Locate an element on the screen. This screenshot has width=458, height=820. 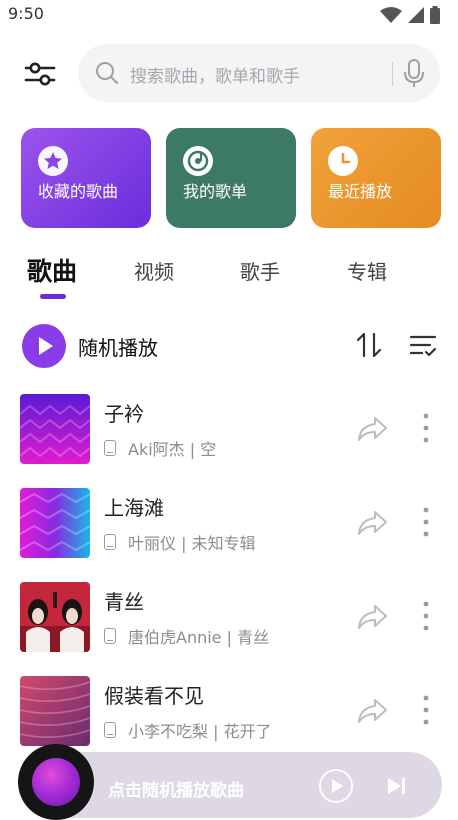
song-row: 子衿 Aki阿杰 | 空 is located at coordinates (229, 429).